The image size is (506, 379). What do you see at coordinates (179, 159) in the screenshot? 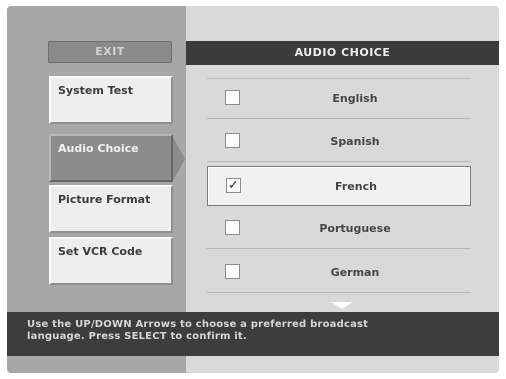
I see `selection-pointer-icon` at bounding box center [179, 159].